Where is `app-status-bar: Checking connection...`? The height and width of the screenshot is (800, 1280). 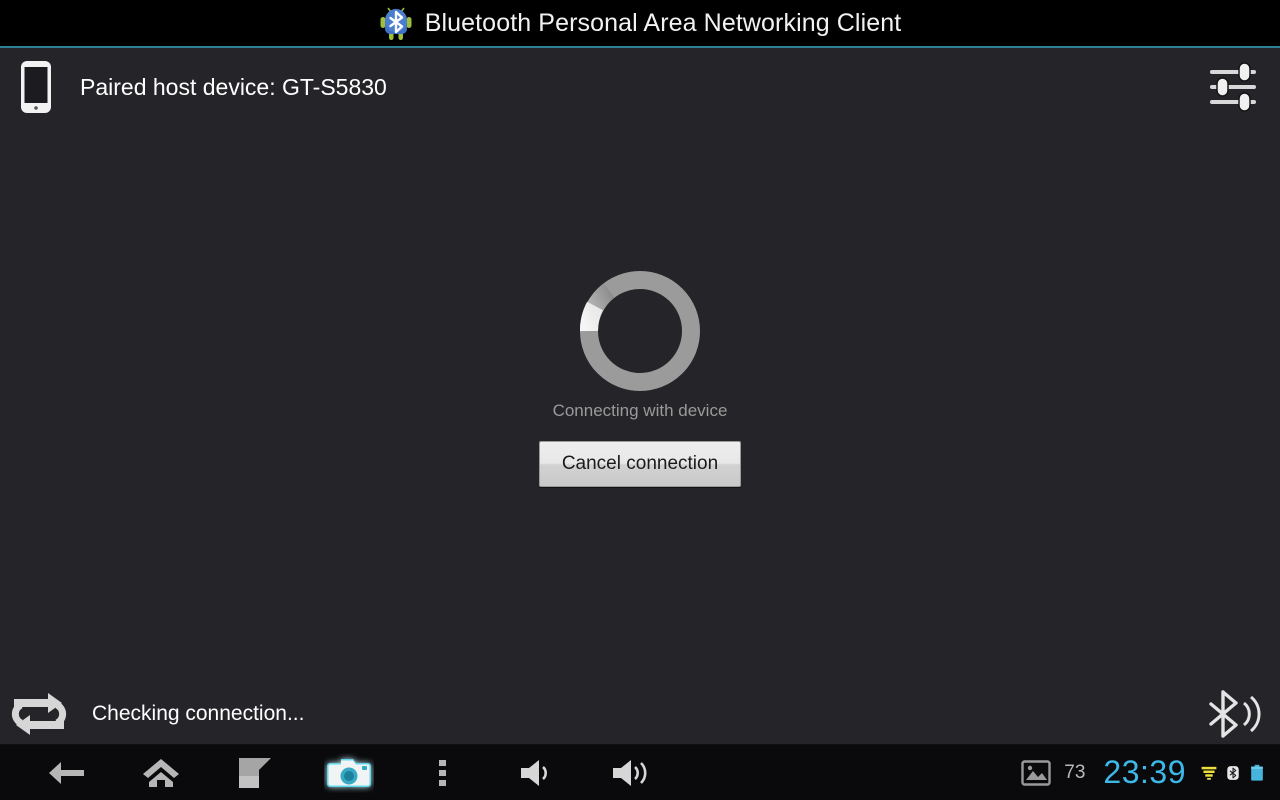
app-status-bar: Checking connection... is located at coordinates (640, 714).